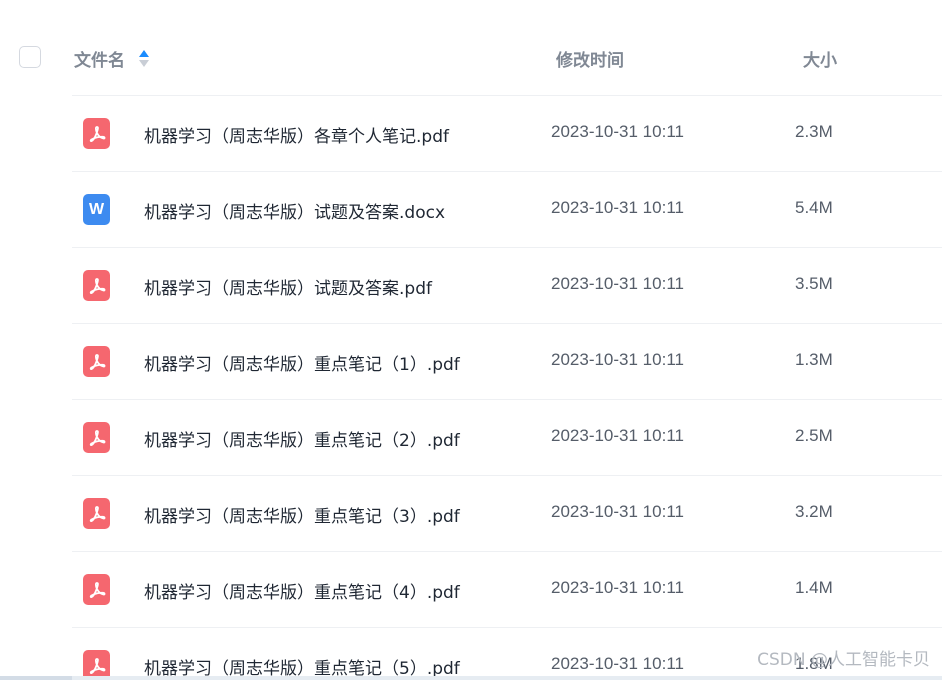  What do you see at coordinates (296, 134) in the screenshot?
I see `file-name: 机器学习（周志华版）各章个人笔记.pdf` at bounding box center [296, 134].